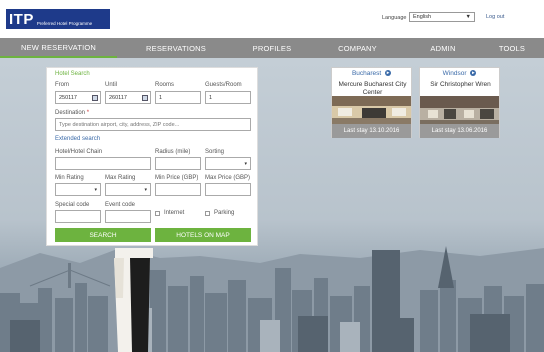 This screenshot has height=352, width=544. I want to click on sorting-label: Sorting, so click(215, 152).